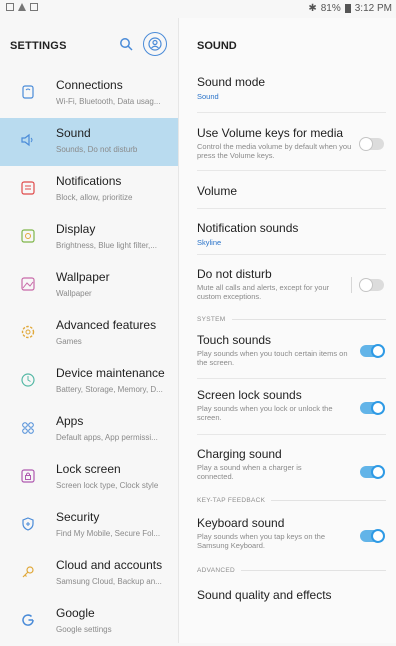 This screenshot has height=646, width=396. I want to click on touch-sounds-toggle, so click(372, 351).